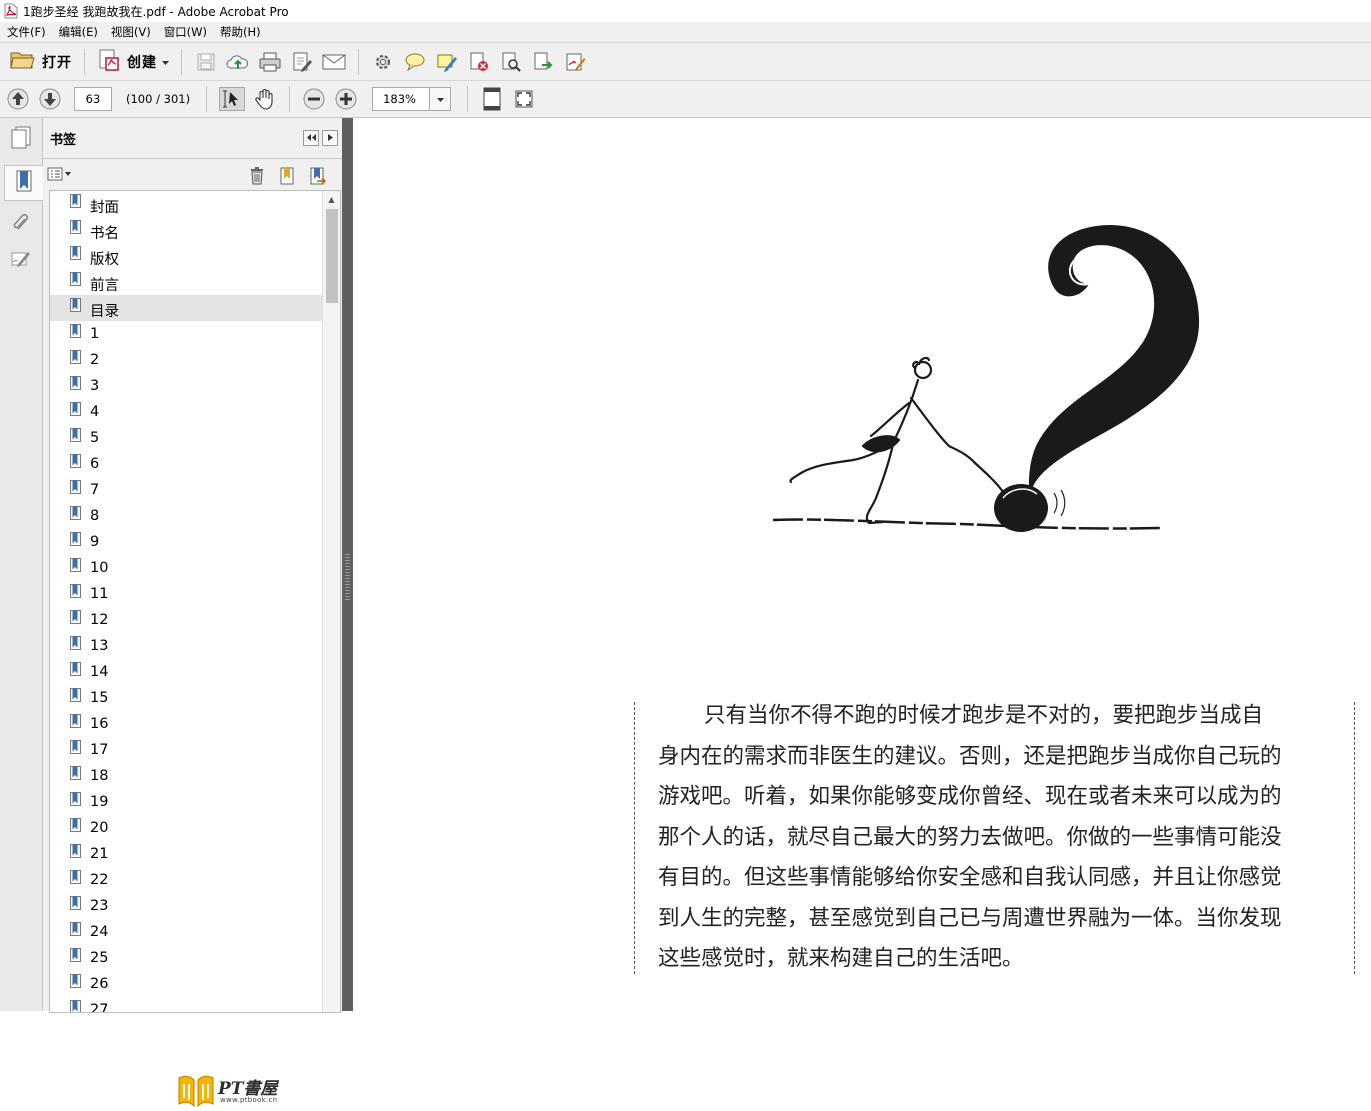 Image resolution: width=1371 pixels, height=1111 pixels. I want to click on bookmark-item: 书名, so click(186, 230).